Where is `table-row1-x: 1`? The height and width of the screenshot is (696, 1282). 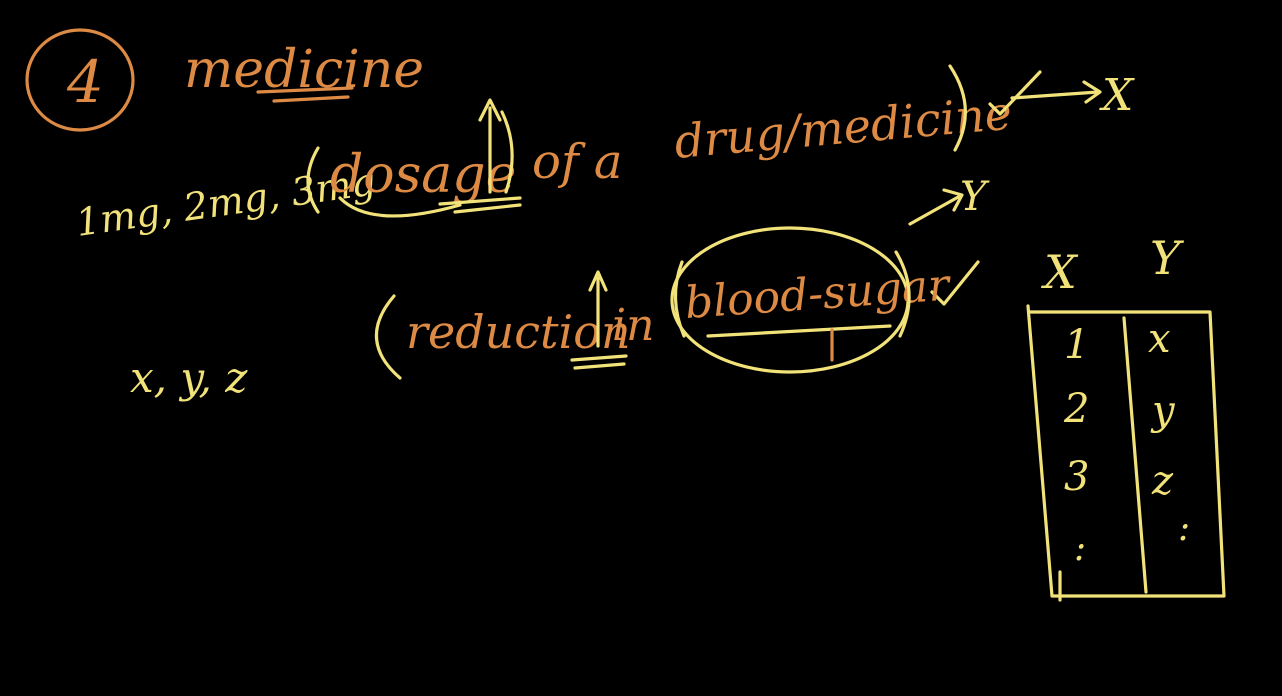
table-row1-x: 1 is located at coordinates (1076, 345).